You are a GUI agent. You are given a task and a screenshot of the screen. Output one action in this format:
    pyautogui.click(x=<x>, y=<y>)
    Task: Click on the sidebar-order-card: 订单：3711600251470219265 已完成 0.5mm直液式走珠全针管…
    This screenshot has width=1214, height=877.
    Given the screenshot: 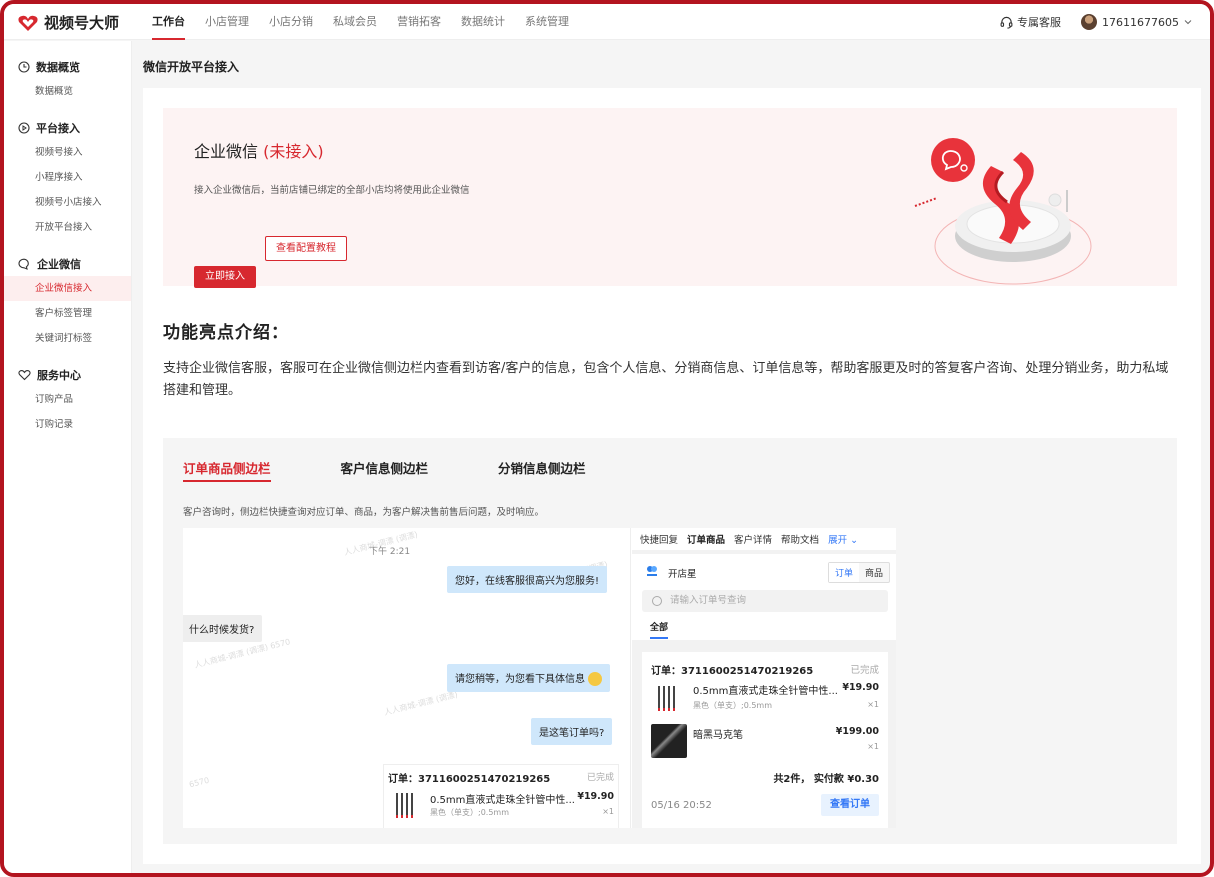 What is the action you would take?
    pyautogui.click(x=765, y=740)
    